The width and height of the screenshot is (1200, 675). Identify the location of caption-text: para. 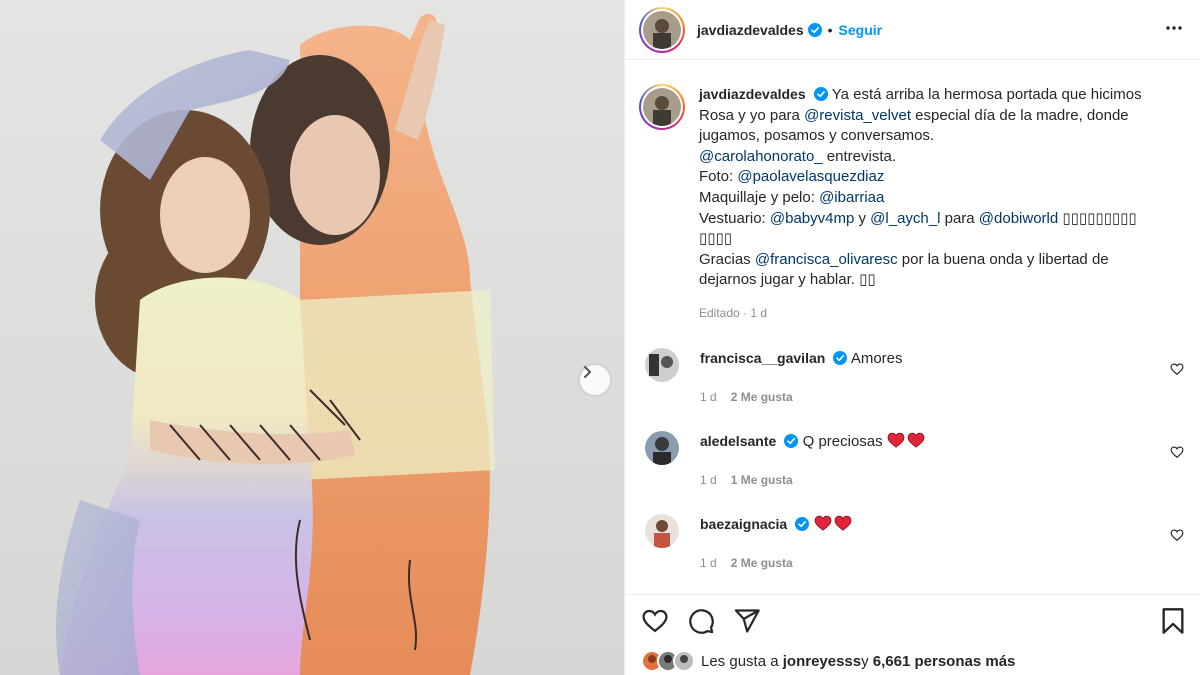
(959, 218).